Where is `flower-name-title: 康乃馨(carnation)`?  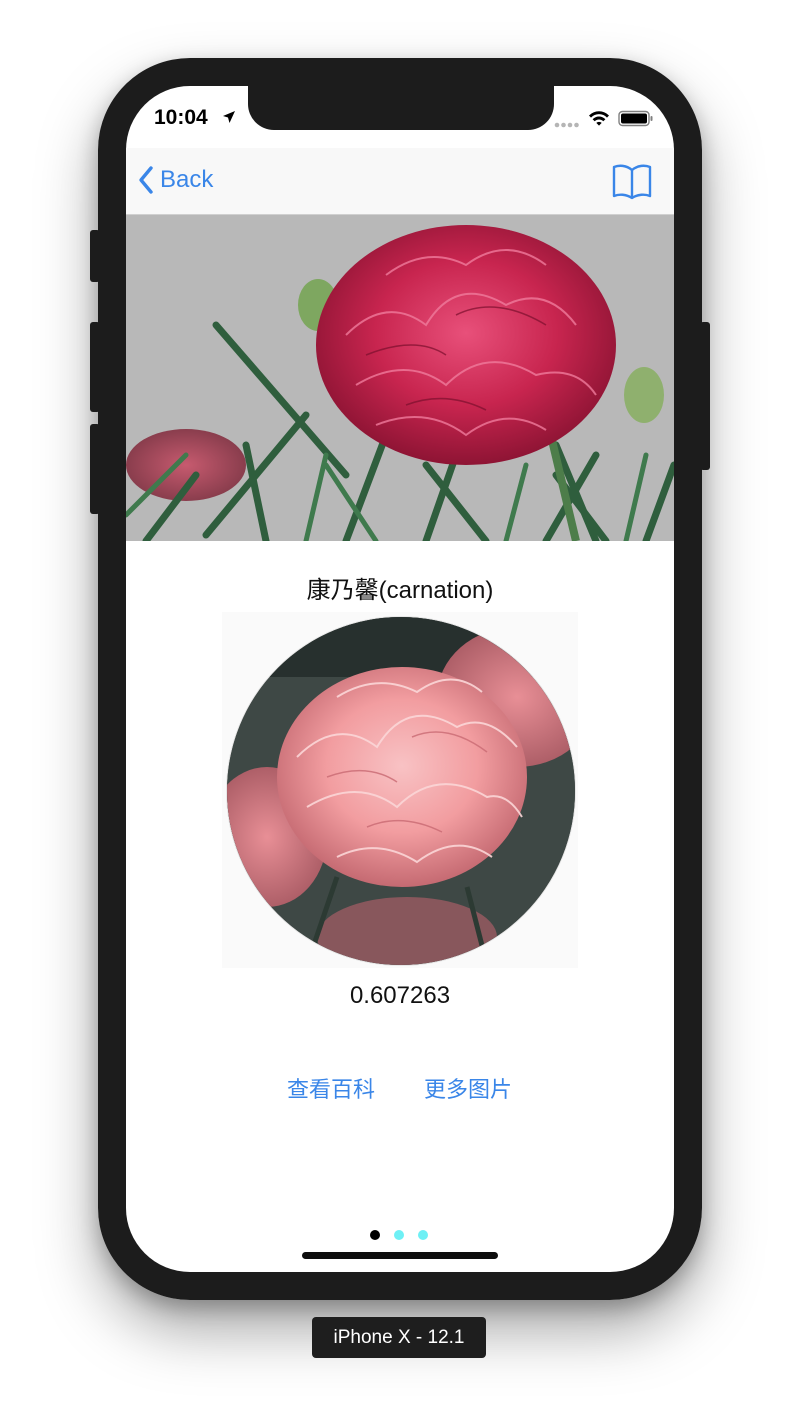 flower-name-title: 康乃馨(carnation) is located at coordinates (400, 590).